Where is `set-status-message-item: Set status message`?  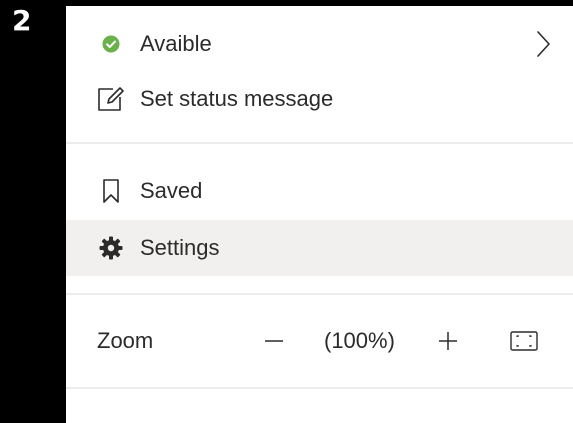 set-status-message-item: Set status message is located at coordinates (319, 99).